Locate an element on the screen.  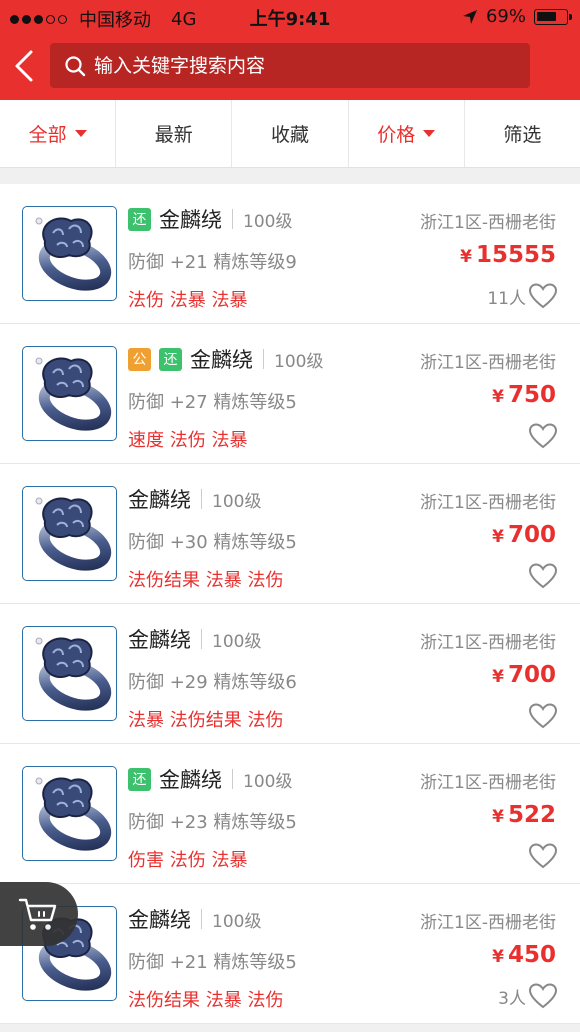
price-value: 750 is located at coordinates (531, 395).